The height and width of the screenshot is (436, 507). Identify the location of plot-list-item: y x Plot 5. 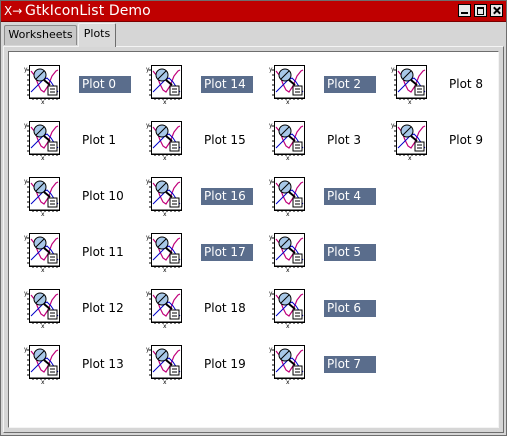
(327, 252).